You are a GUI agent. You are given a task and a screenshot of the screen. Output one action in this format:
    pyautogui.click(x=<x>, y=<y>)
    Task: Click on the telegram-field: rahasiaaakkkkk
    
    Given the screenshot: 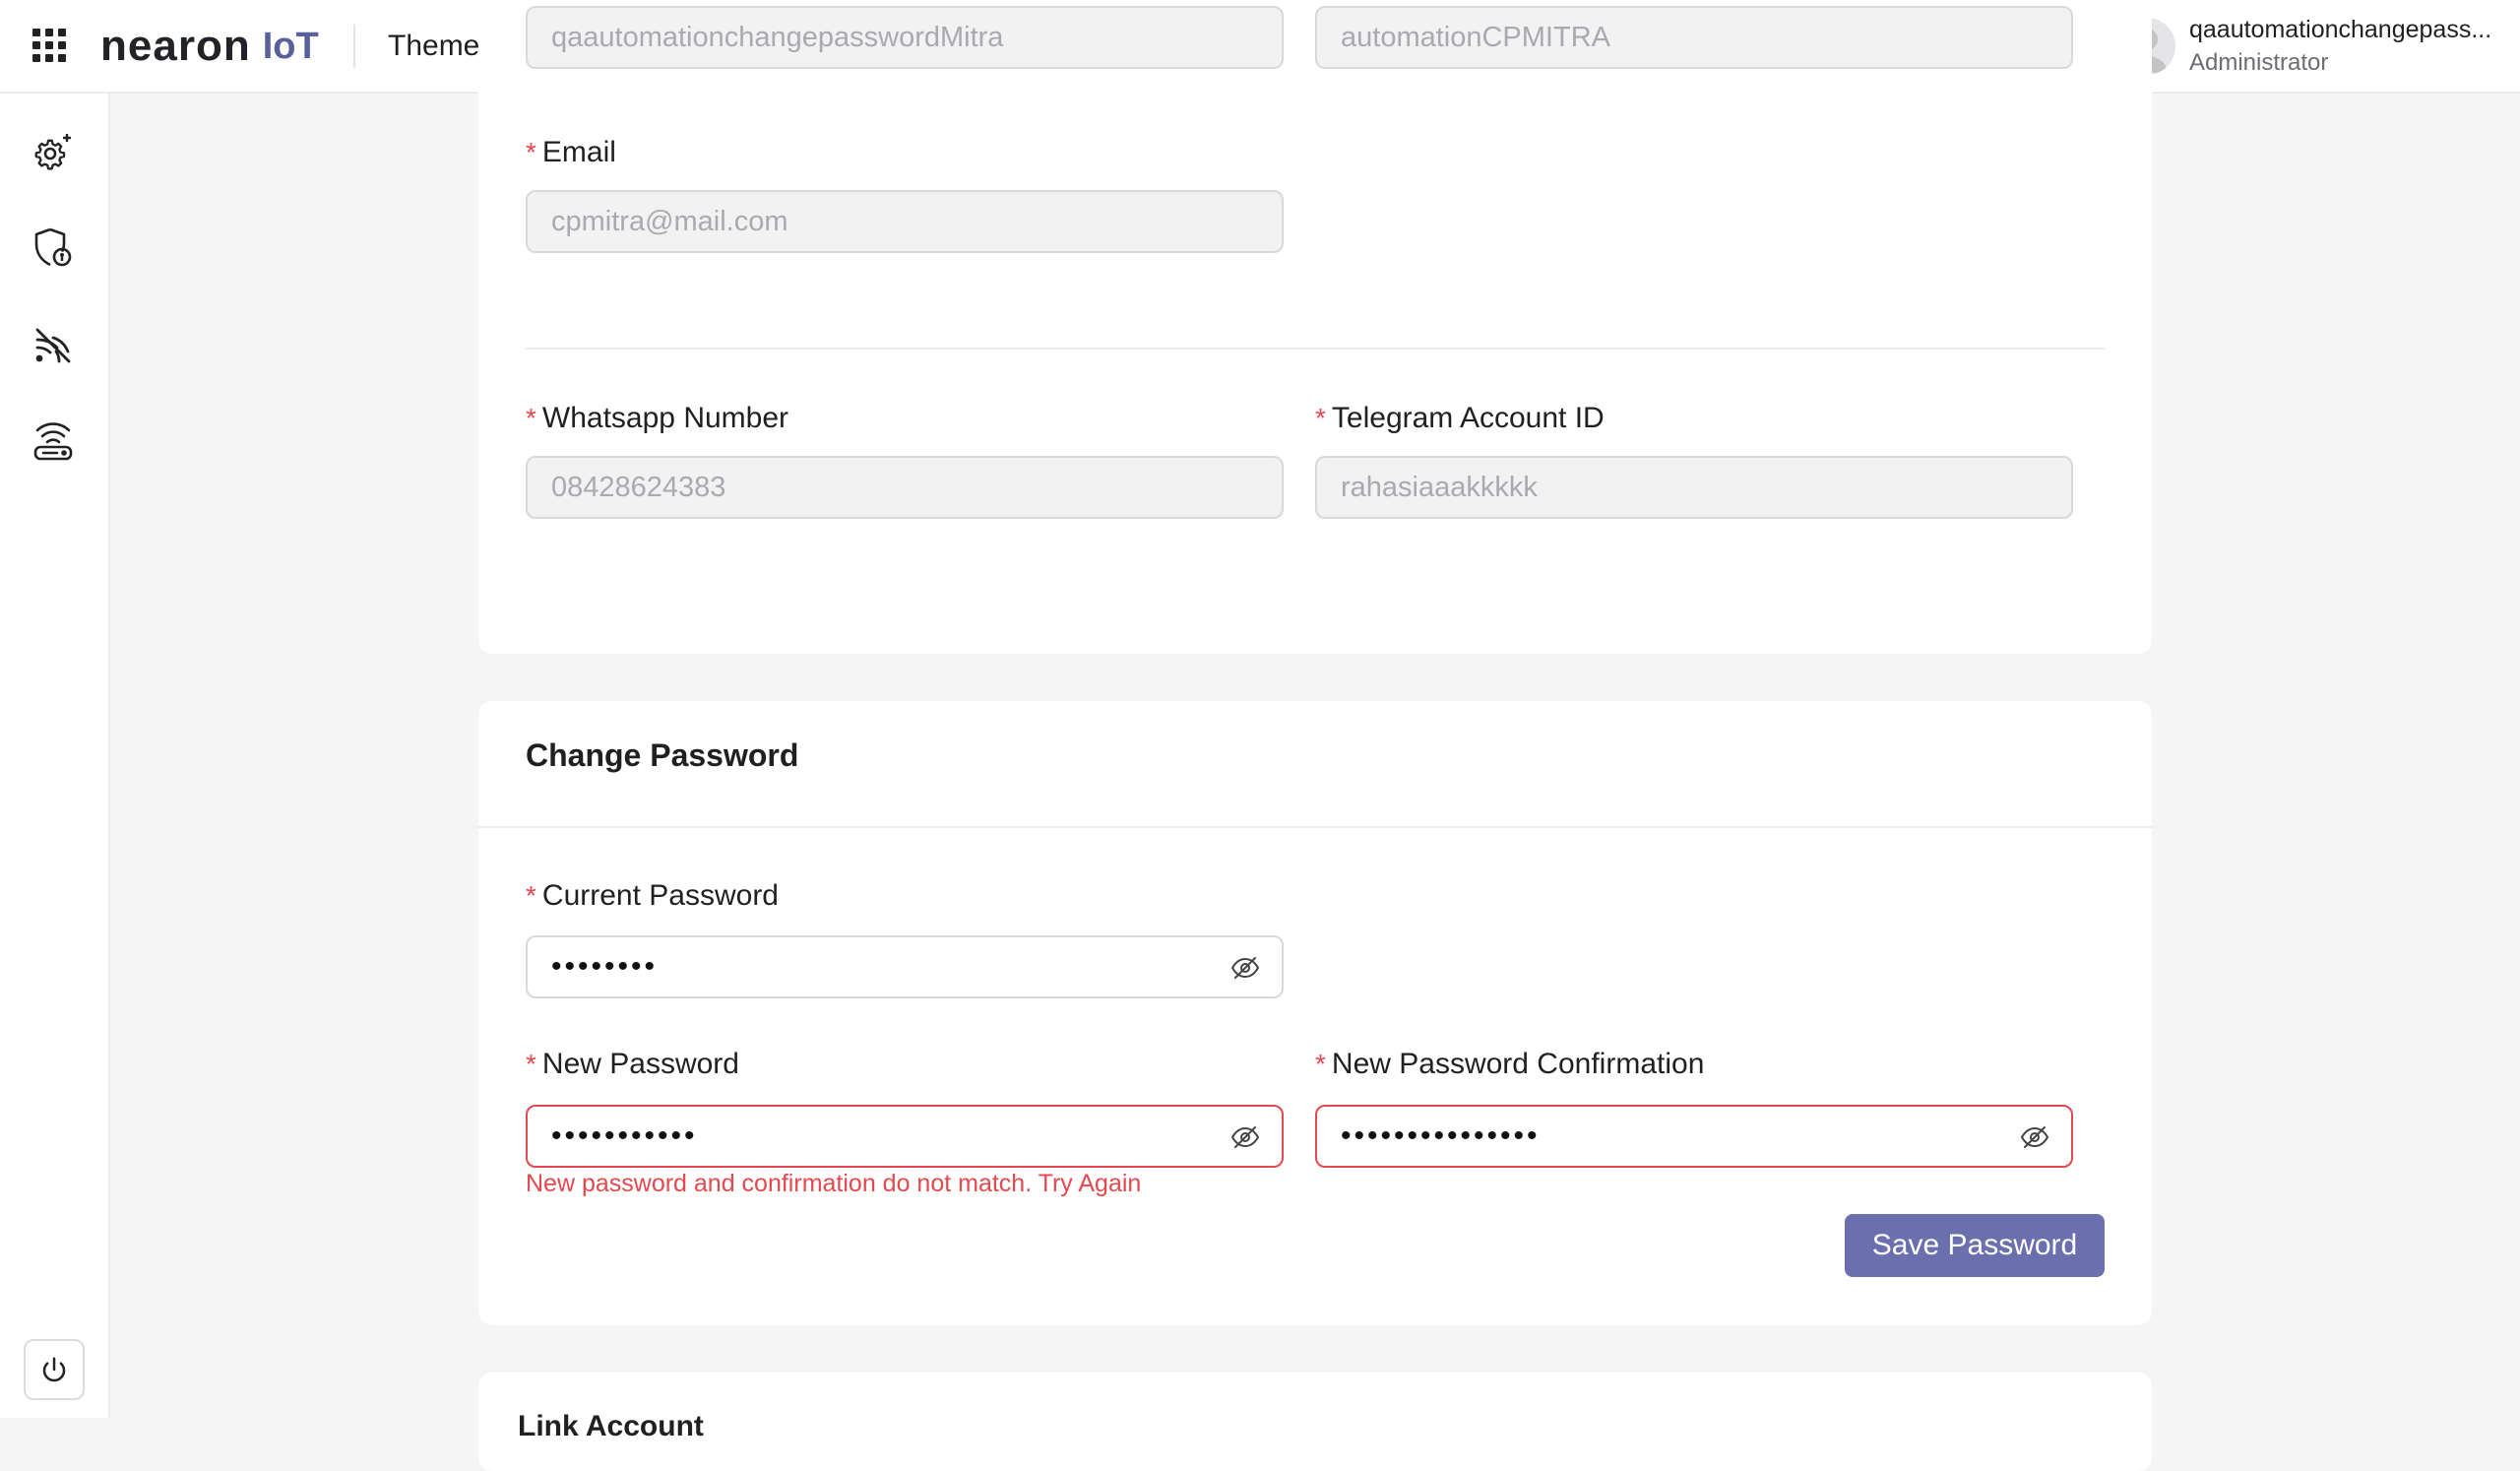 What is the action you would take?
    pyautogui.click(x=1694, y=487)
    